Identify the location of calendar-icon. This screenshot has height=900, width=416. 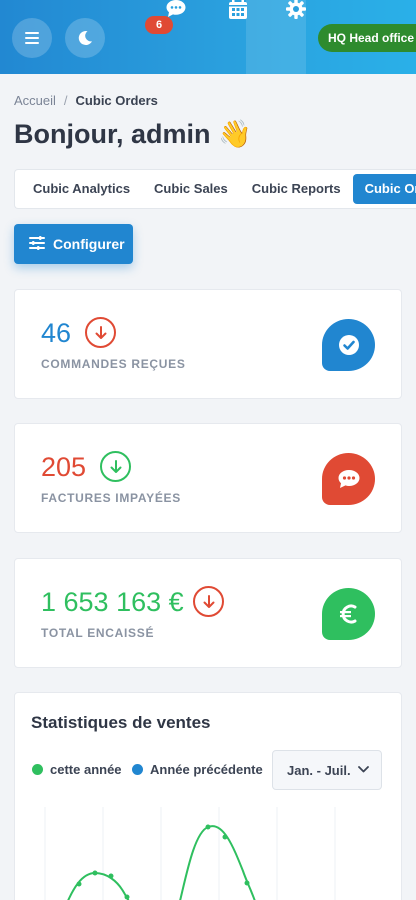
(238, 12).